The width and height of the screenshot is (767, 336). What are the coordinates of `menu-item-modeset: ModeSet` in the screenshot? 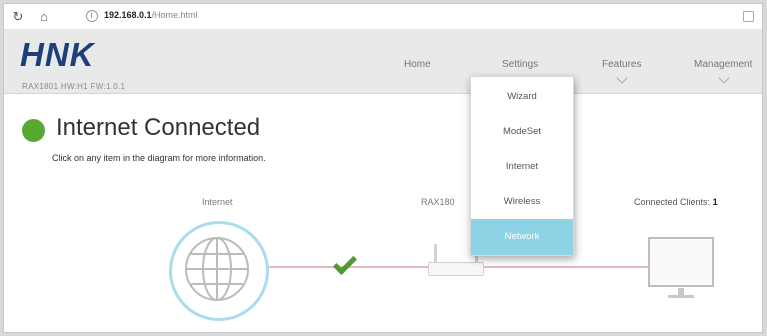 It's located at (522, 132).